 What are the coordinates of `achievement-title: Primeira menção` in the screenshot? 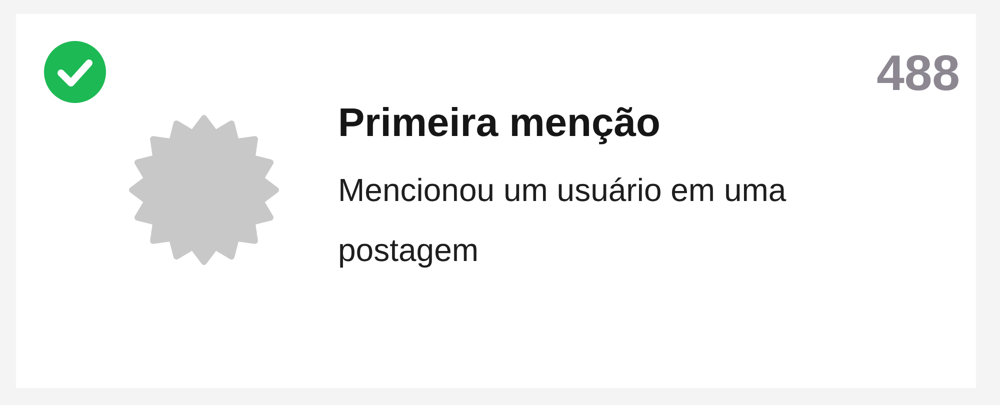 It's located at (500, 123).